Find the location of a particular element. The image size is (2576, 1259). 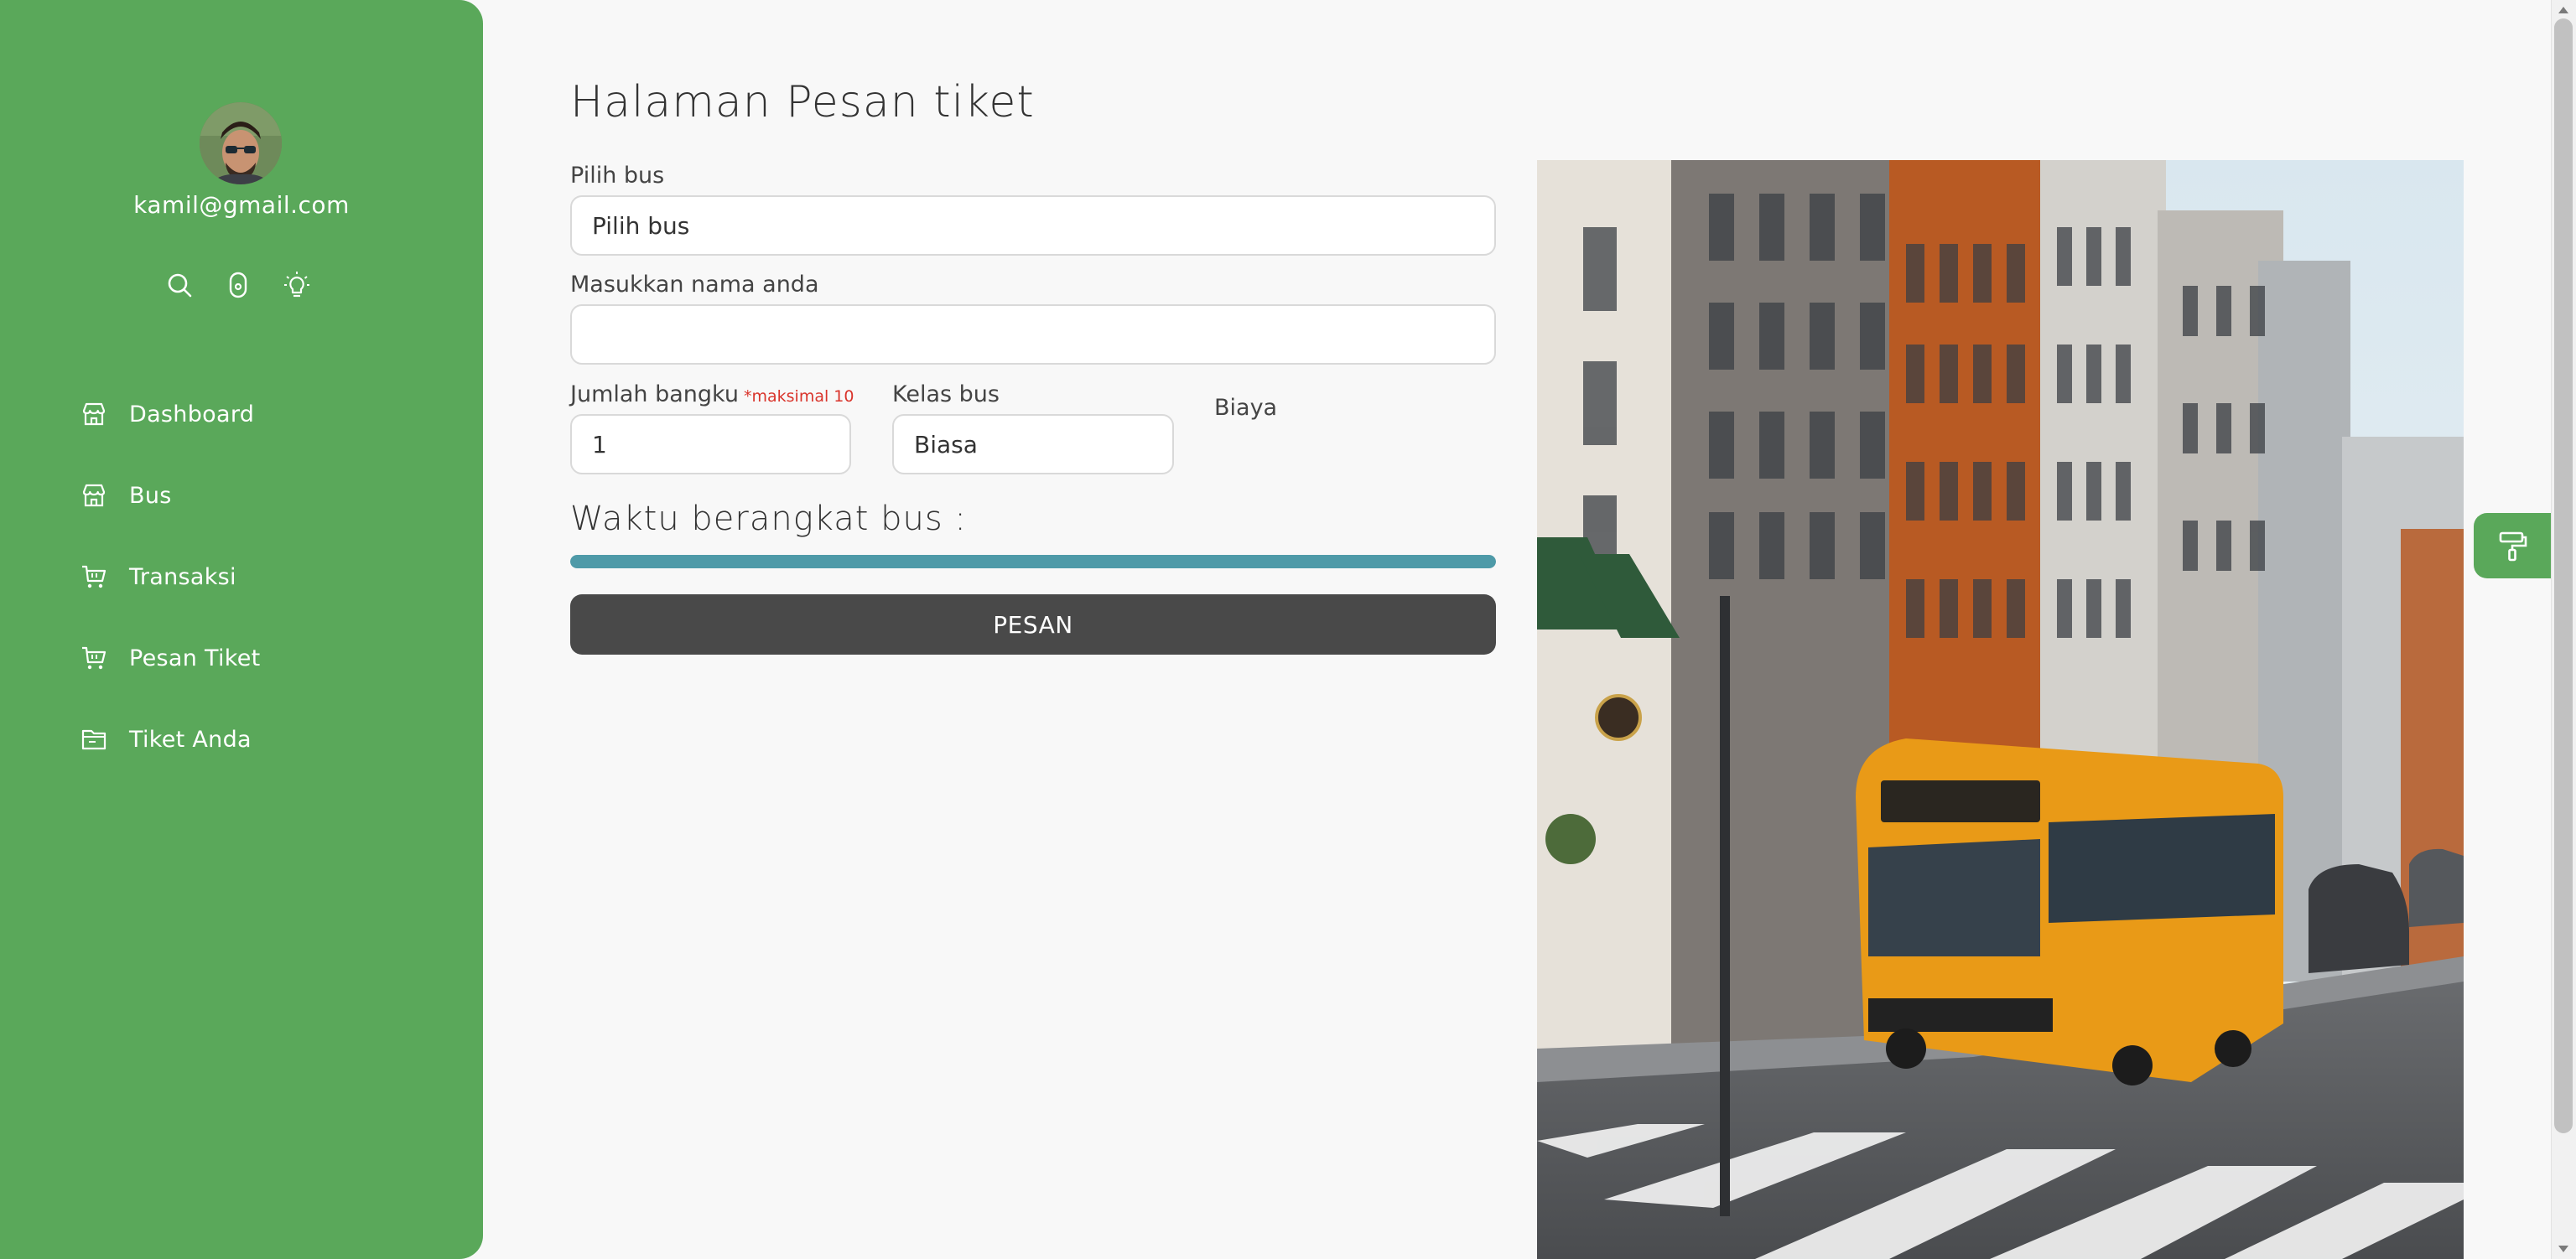

departure-progress-fill is located at coordinates (1033, 561).